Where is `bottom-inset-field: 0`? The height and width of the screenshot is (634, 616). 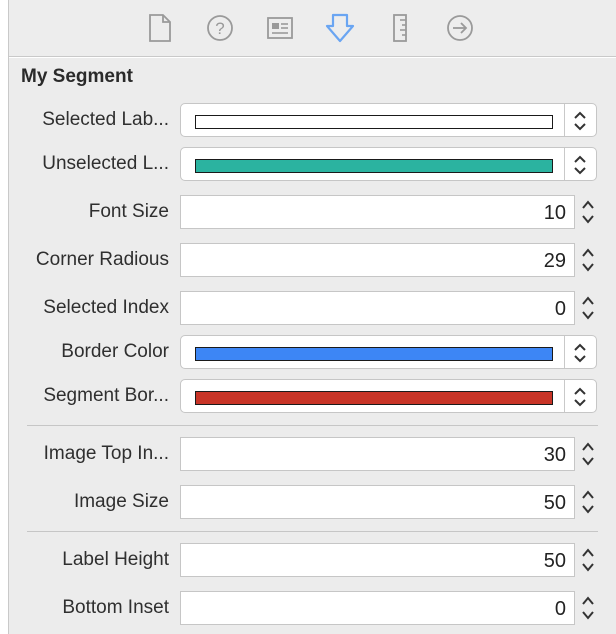 bottom-inset-field: 0 is located at coordinates (377, 608).